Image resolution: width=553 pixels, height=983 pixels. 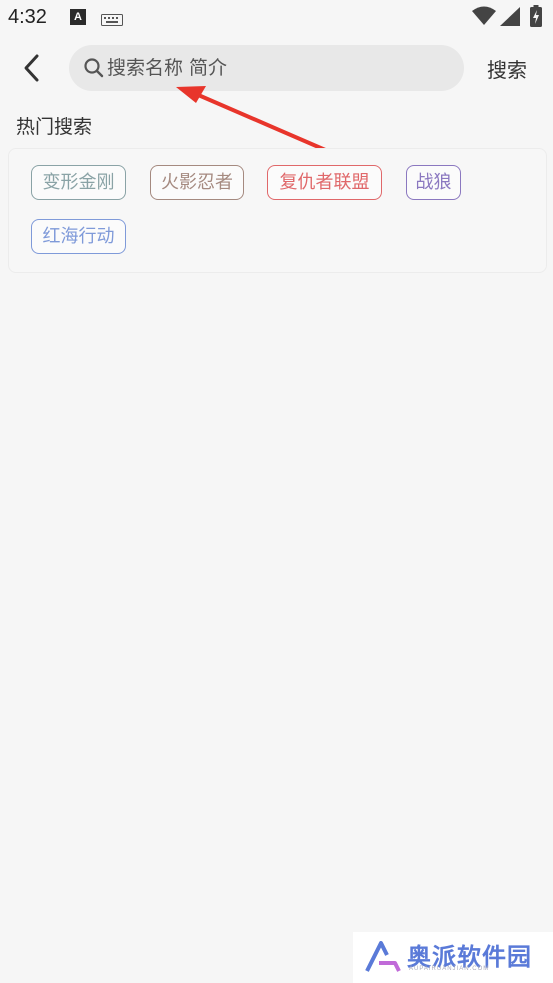 I want to click on wifi-icon, so click(x=484, y=18).